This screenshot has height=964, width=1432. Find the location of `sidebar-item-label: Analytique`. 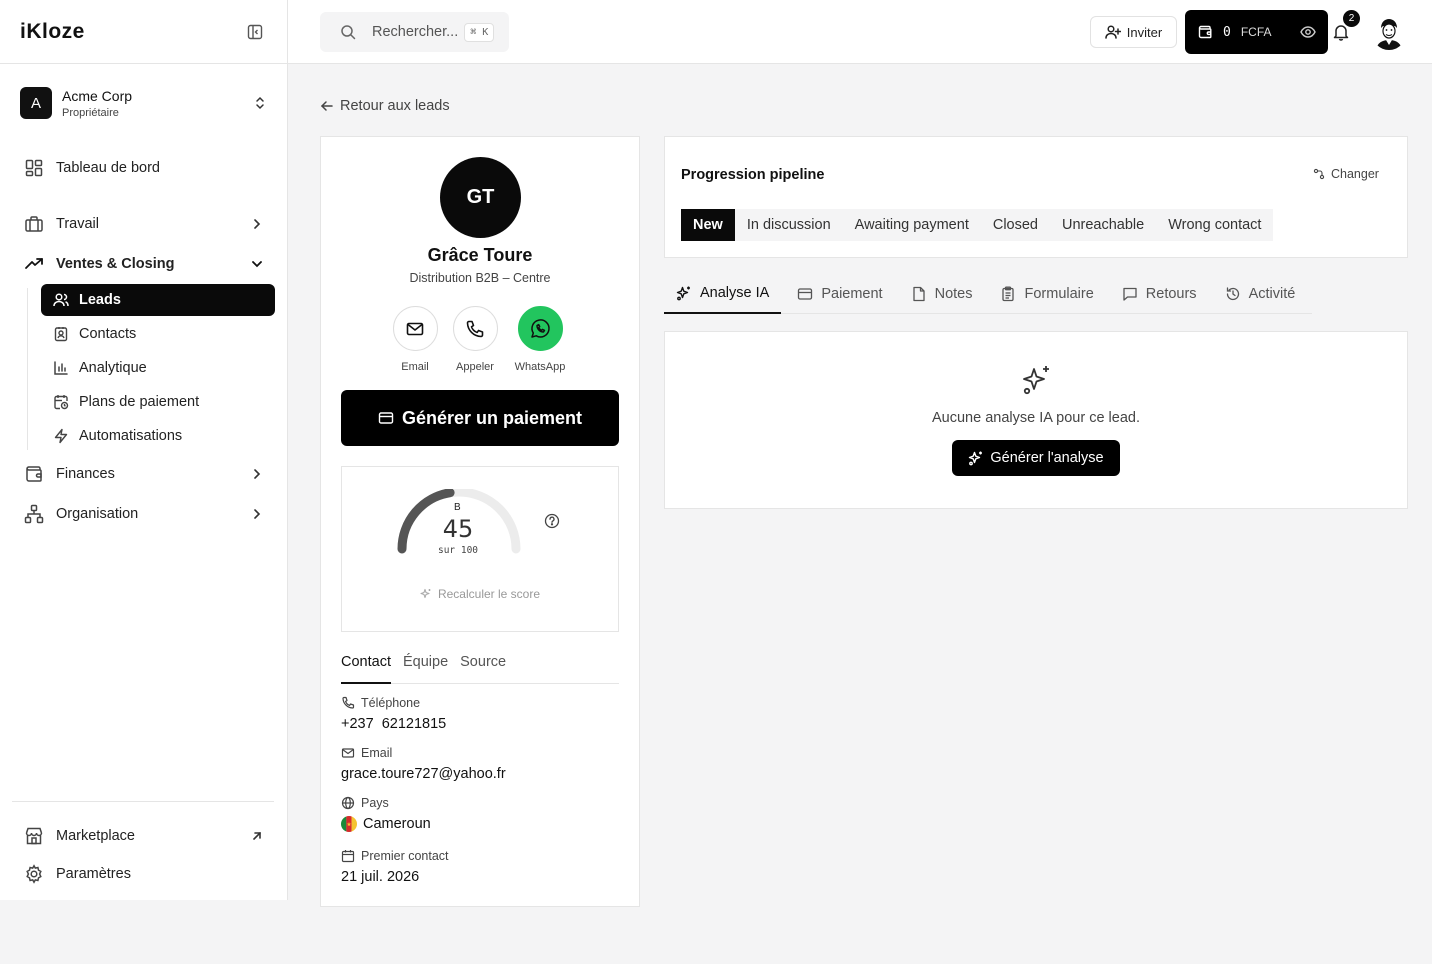

sidebar-item-label: Analytique is located at coordinates (113, 368).